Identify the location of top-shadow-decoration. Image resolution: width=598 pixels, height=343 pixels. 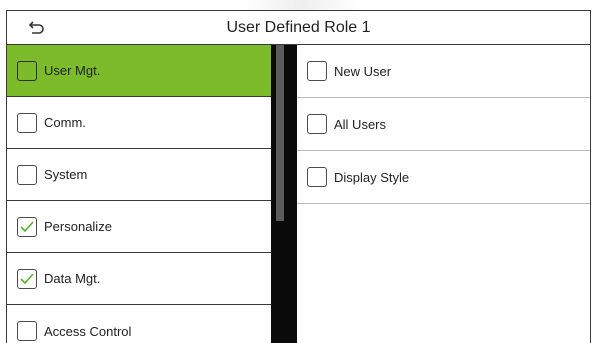
(301, 5).